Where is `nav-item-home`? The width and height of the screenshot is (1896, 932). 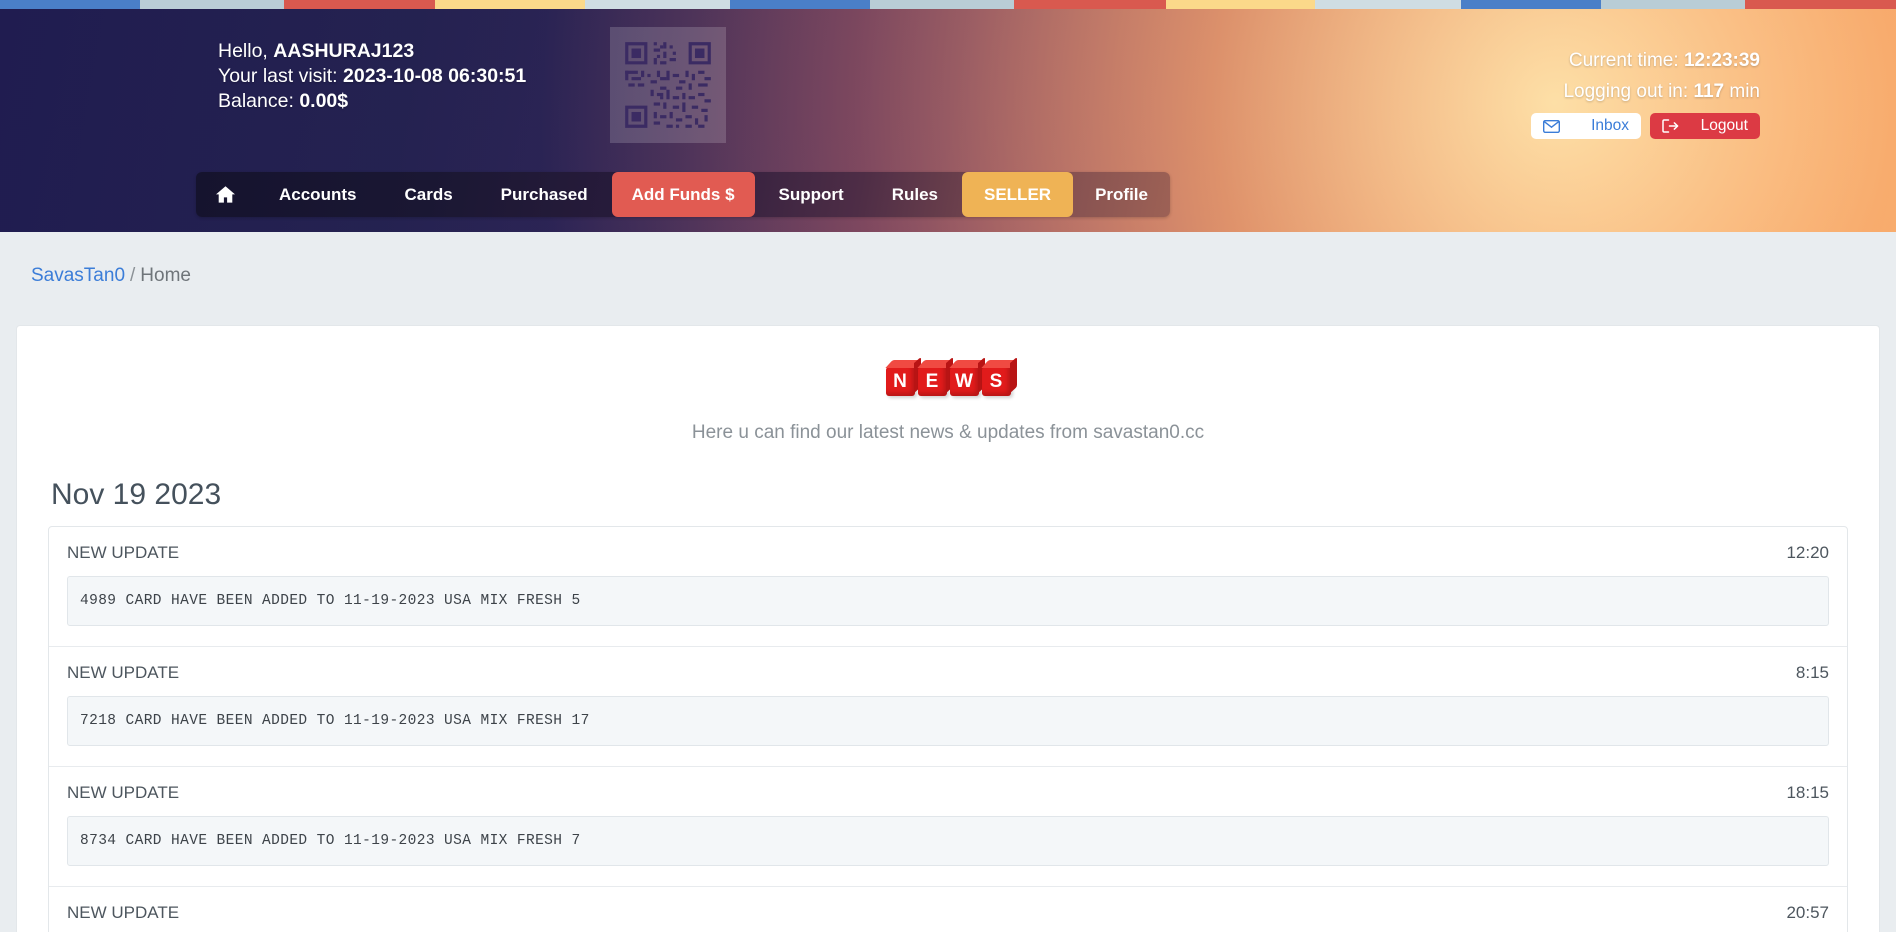 nav-item-home is located at coordinates (225, 194).